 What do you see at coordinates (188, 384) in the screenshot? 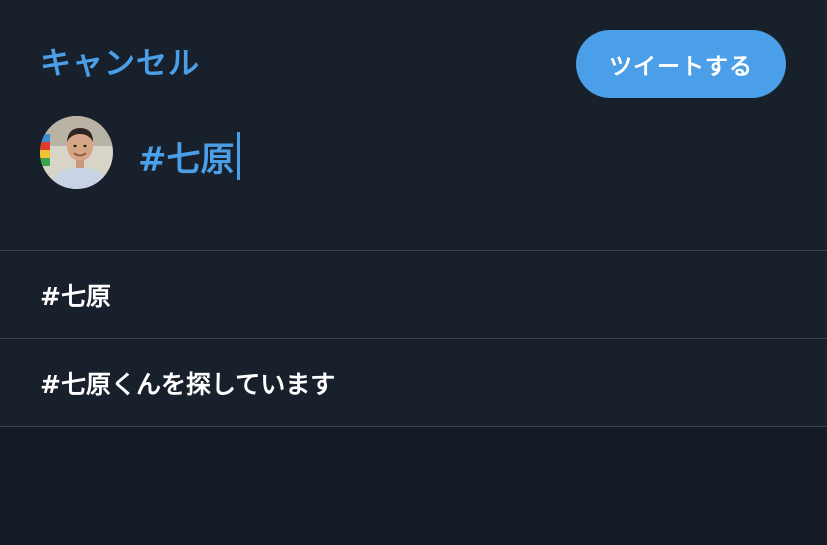
I see `suggestion-label: #七原くんを探しています` at bounding box center [188, 384].